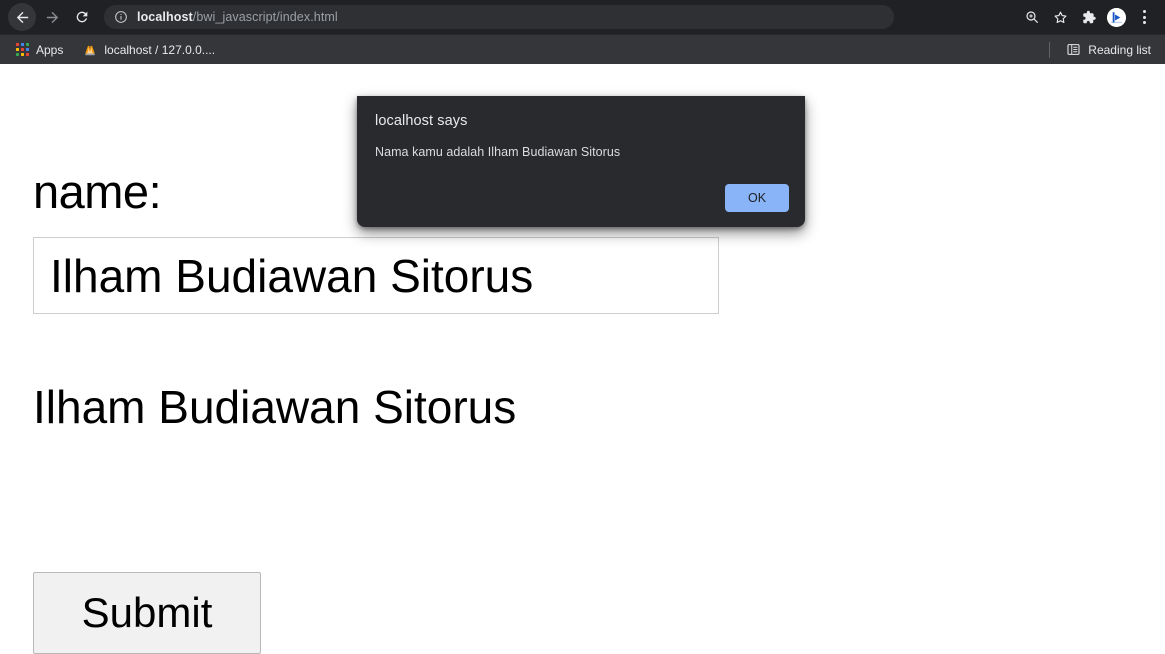  I want to click on dialog-message: Nama kamu adalah Ilham Budiawan Sitorus, so click(498, 152).